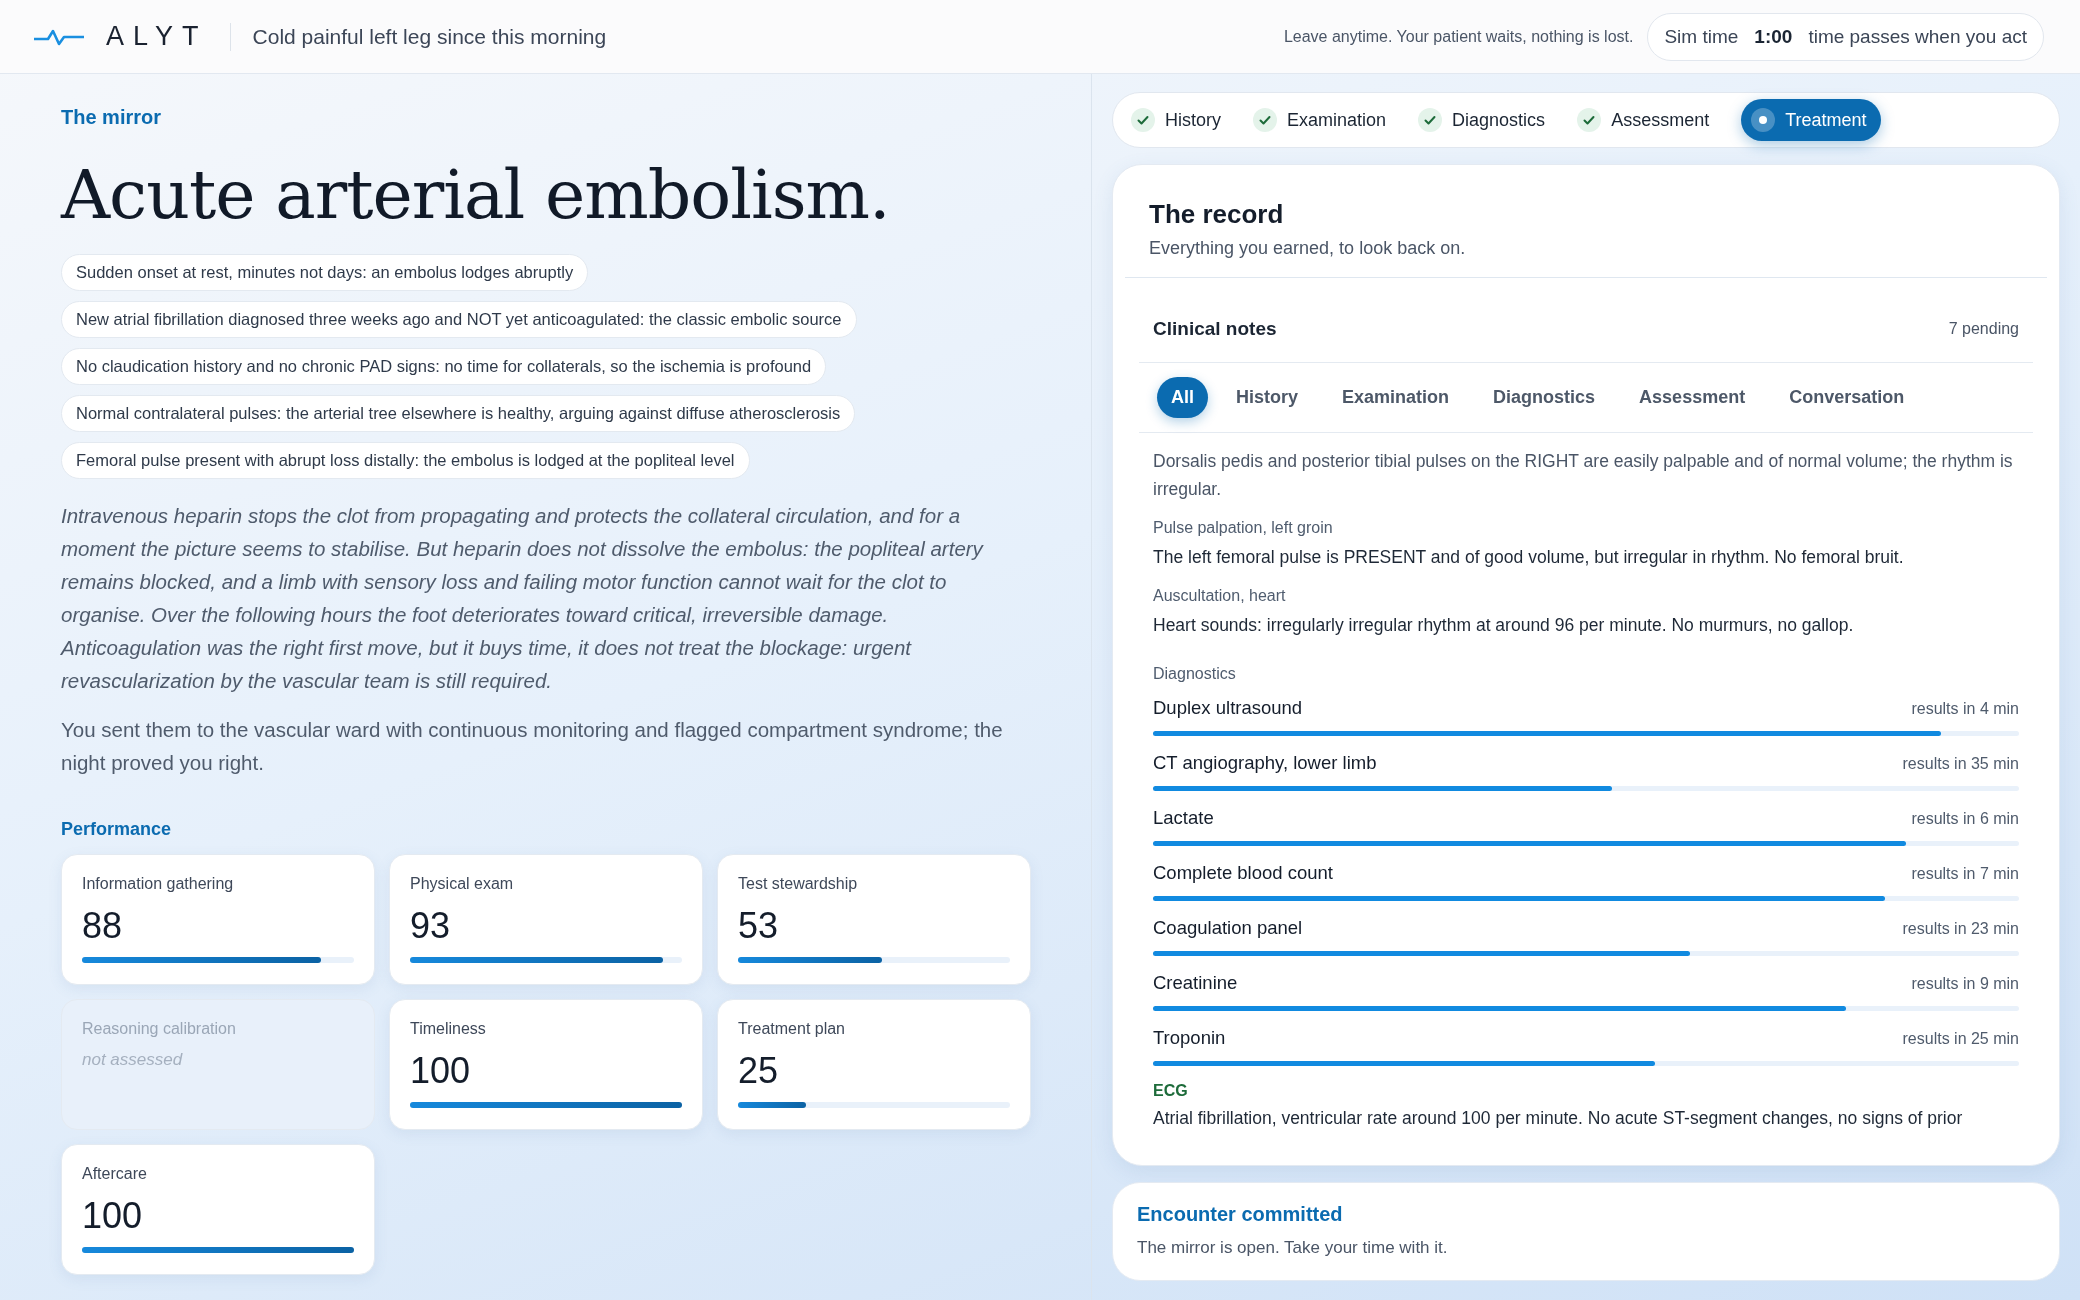  I want to click on leave-note: Leave anytime. Your patient waits, nothing is lost., so click(1458, 36).